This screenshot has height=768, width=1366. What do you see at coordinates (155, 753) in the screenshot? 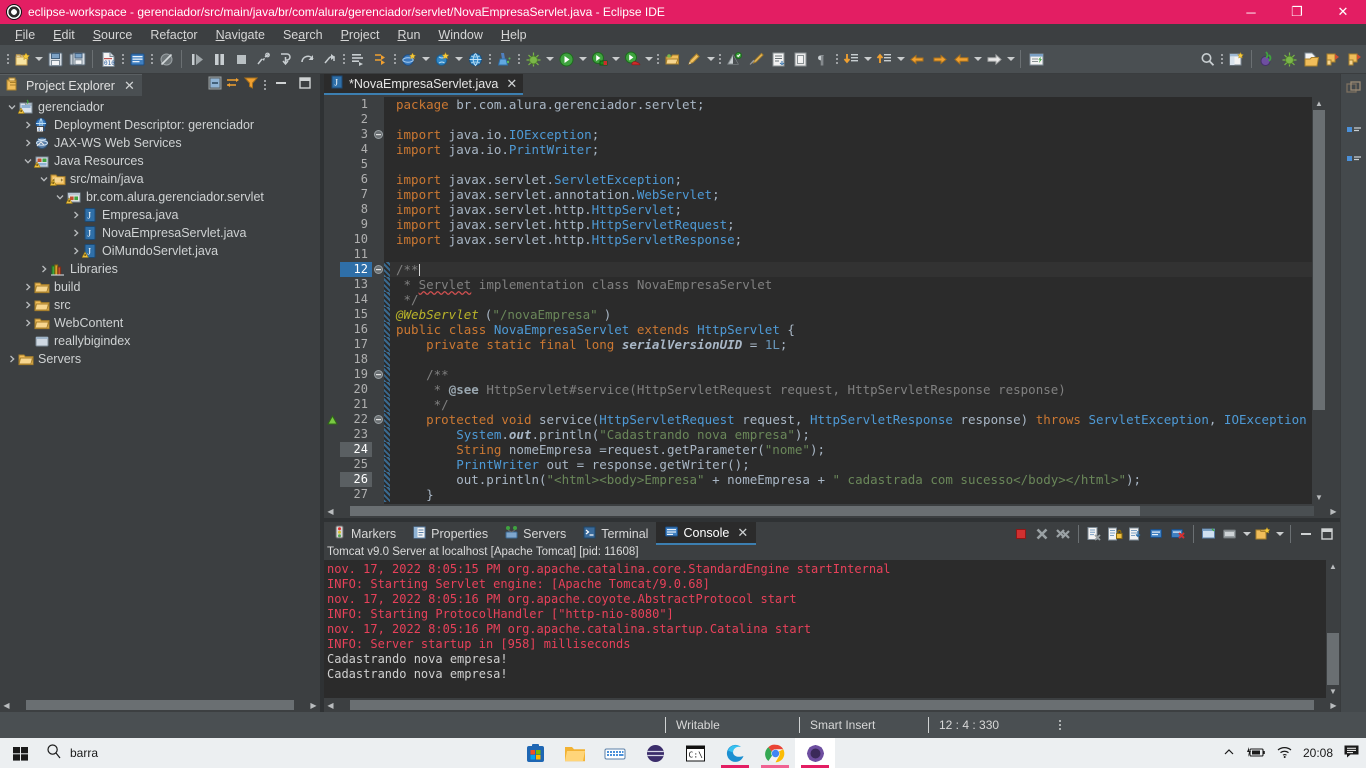
I see `taskbar-search-box: barra` at bounding box center [155, 753].